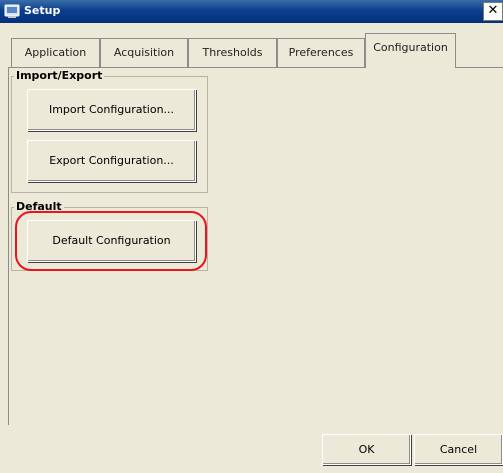 This screenshot has width=503, height=473. I want to click on default-legend: Default, so click(39, 206).